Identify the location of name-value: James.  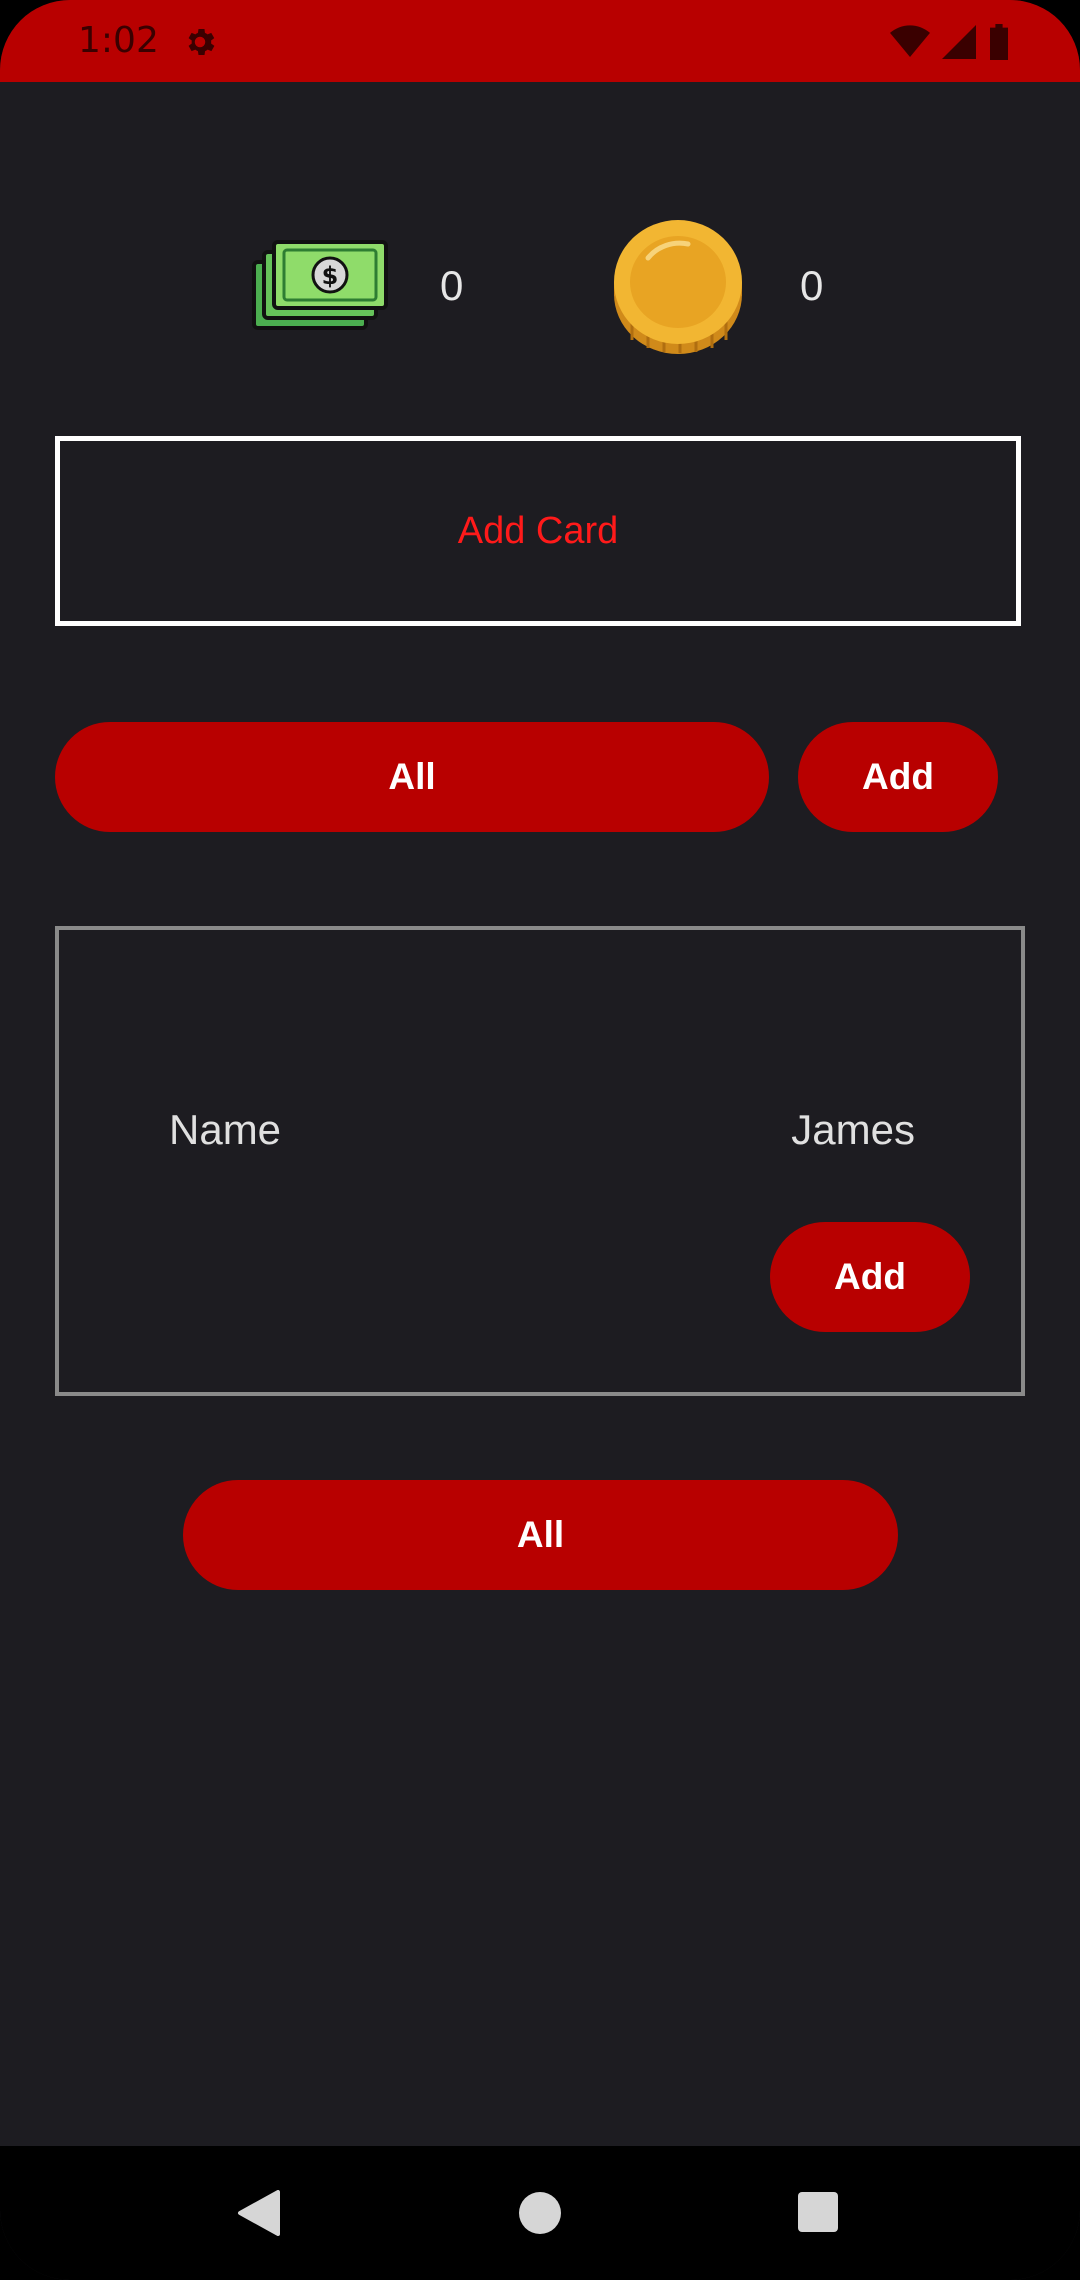
(853, 1129).